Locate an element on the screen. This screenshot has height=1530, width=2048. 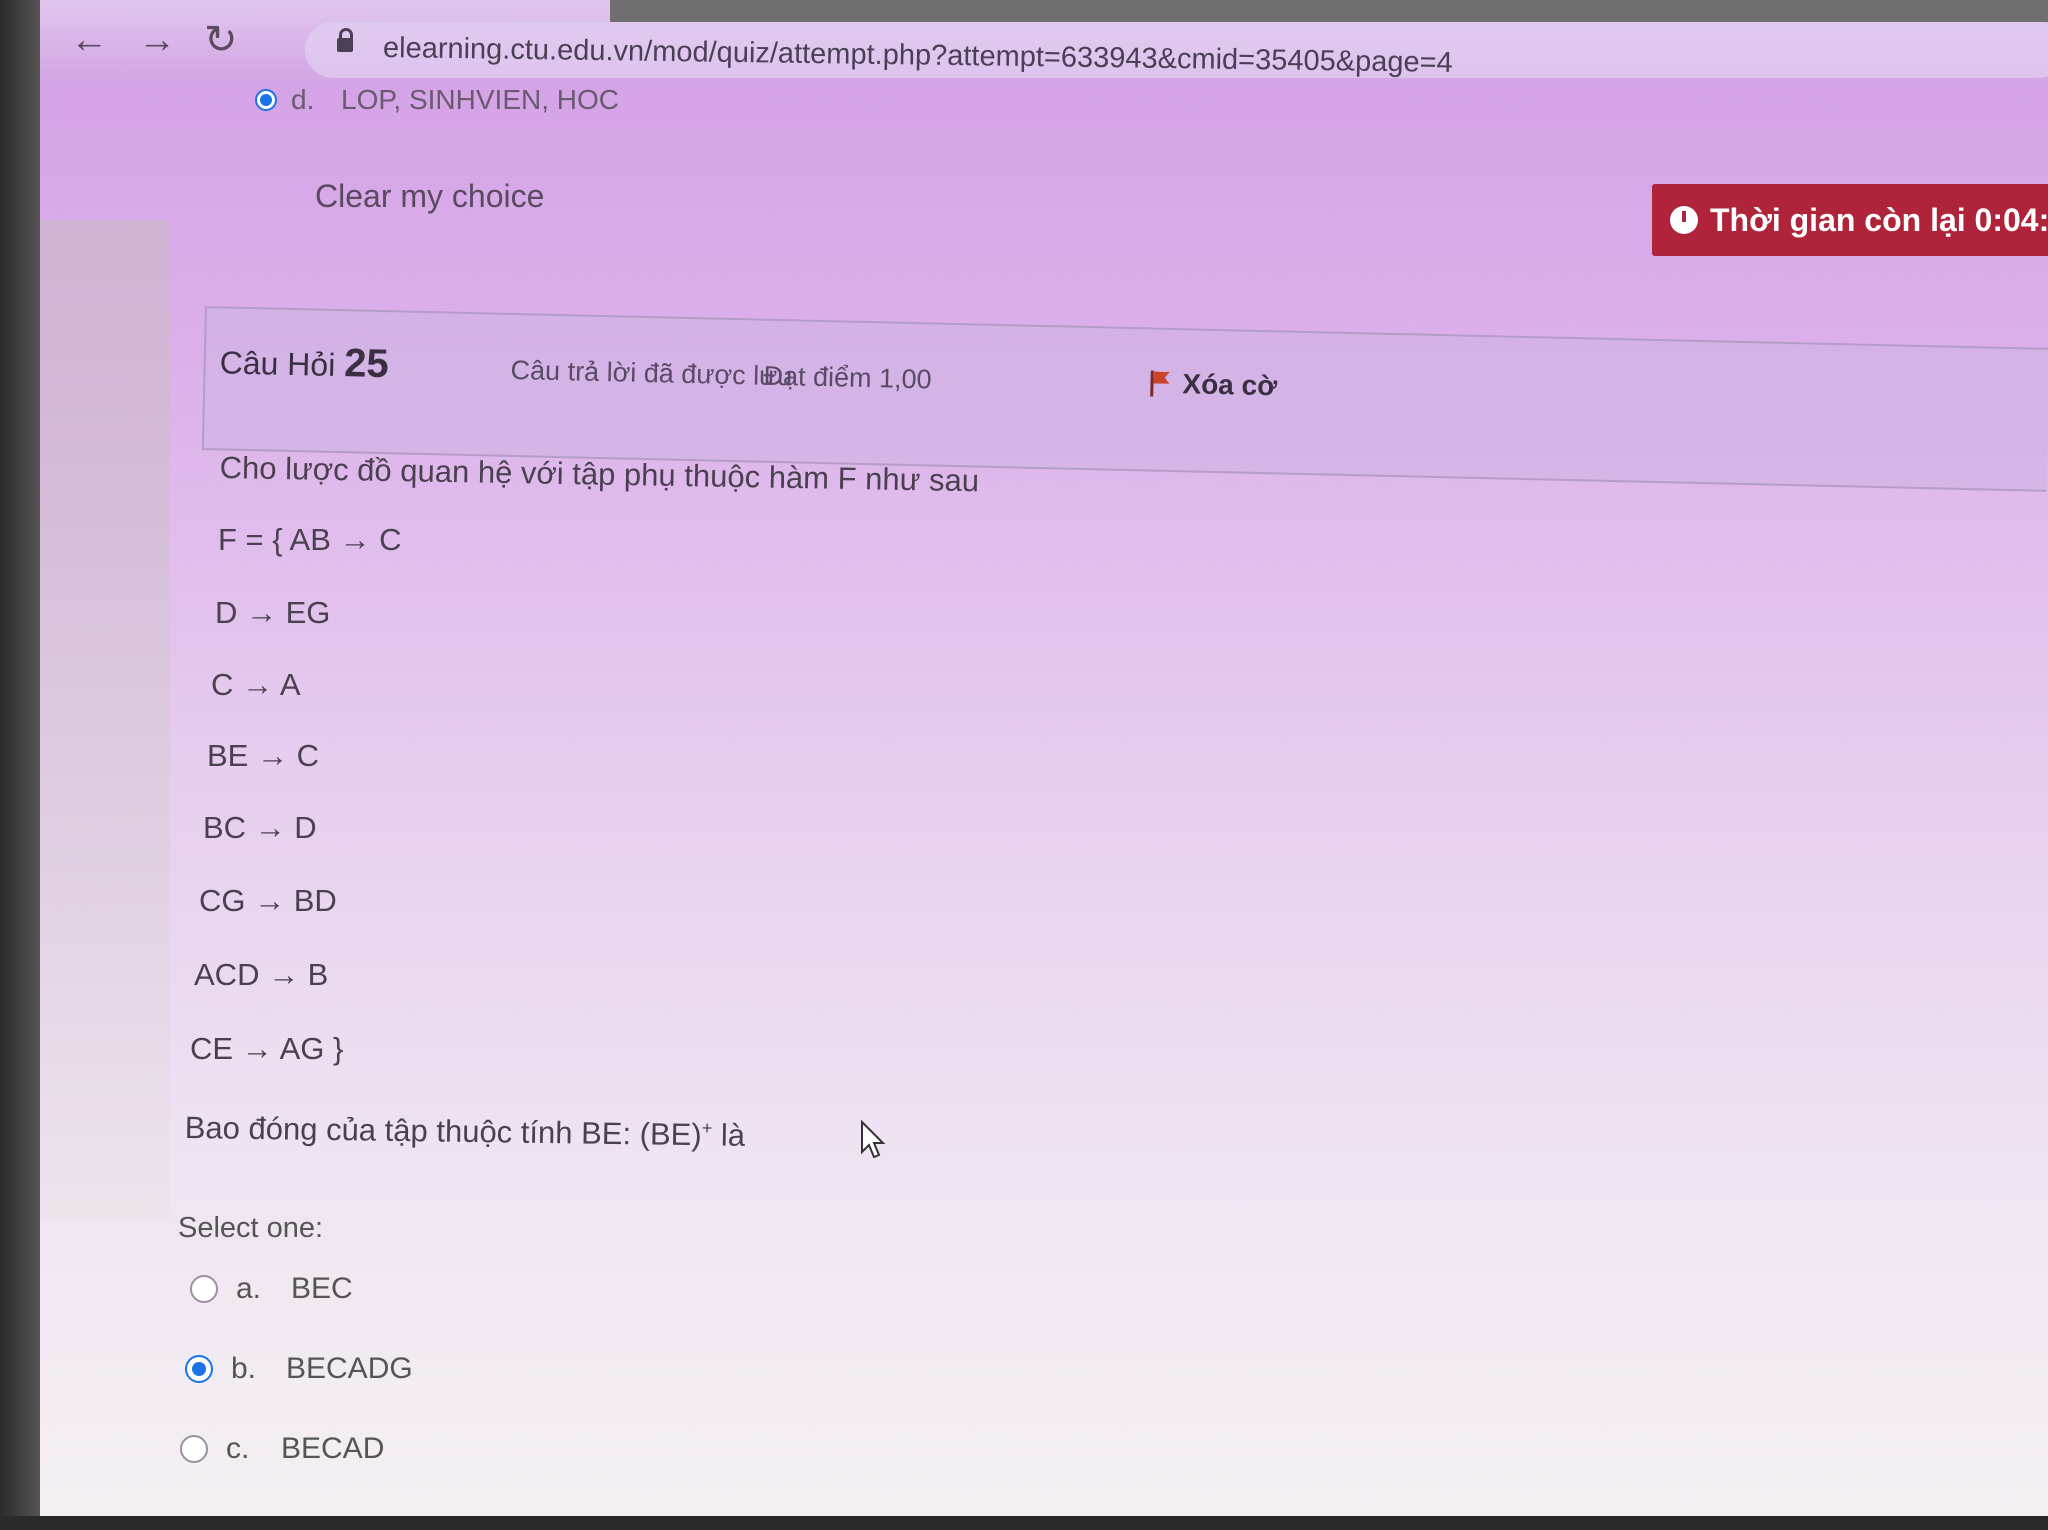
answer-option-a: a. BEC is located at coordinates (271, 1289).